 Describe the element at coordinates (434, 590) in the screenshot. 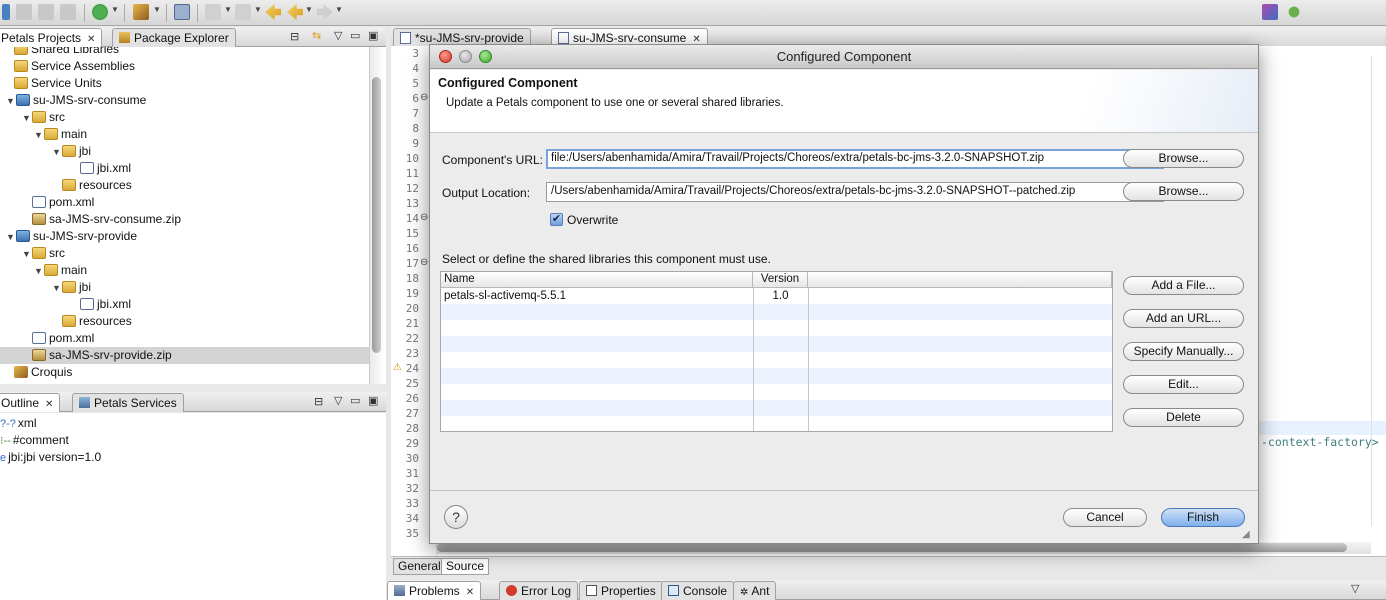

I see `tab-problems: Problems ✕` at that location.